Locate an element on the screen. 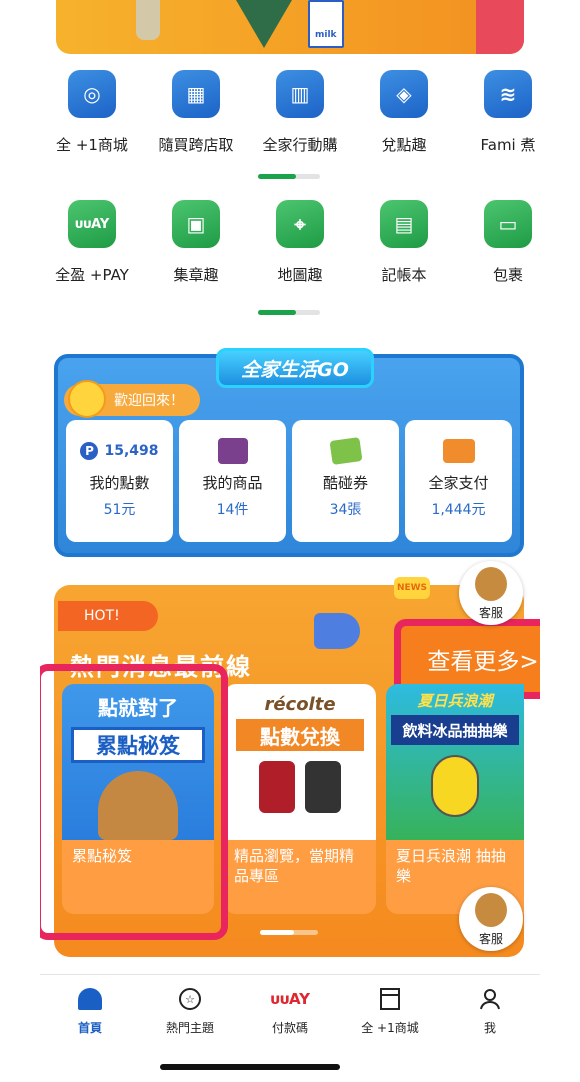 This screenshot has height=1082, width=580. tile-family-pay: 全家支付 1,444元 is located at coordinates (458, 481).